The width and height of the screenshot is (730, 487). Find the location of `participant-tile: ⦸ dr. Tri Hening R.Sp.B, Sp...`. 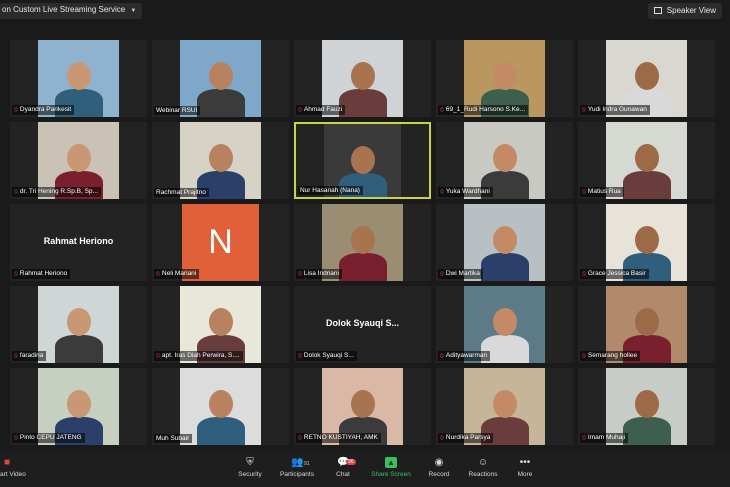

participant-tile: ⦸ dr. Tri Hening R.Sp.B, Sp... is located at coordinates (78, 160).